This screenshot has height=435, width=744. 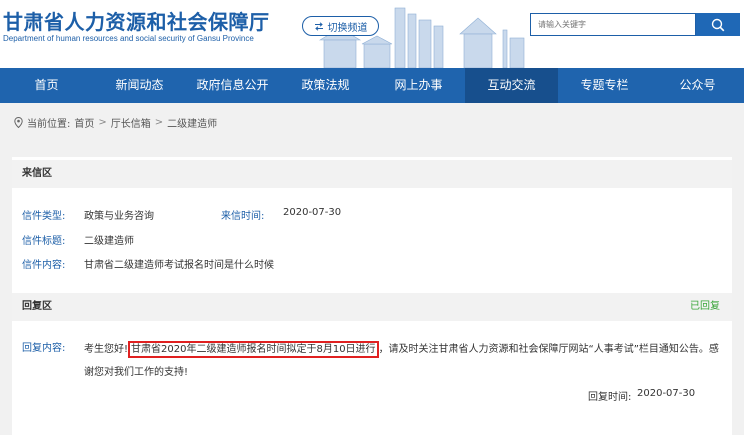 What do you see at coordinates (372, 122) in the screenshot?
I see `breadcrumb: 当前位置: 首页 > 厅长信箱 > 二级建造师` at bounding box center [372, 122].